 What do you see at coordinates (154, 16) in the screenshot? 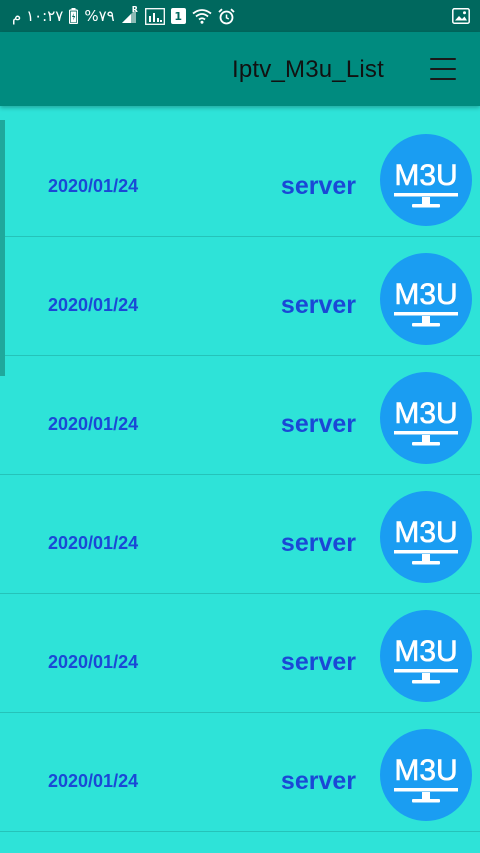
I see `data-signal-icon` at bounding box center [154, 16].